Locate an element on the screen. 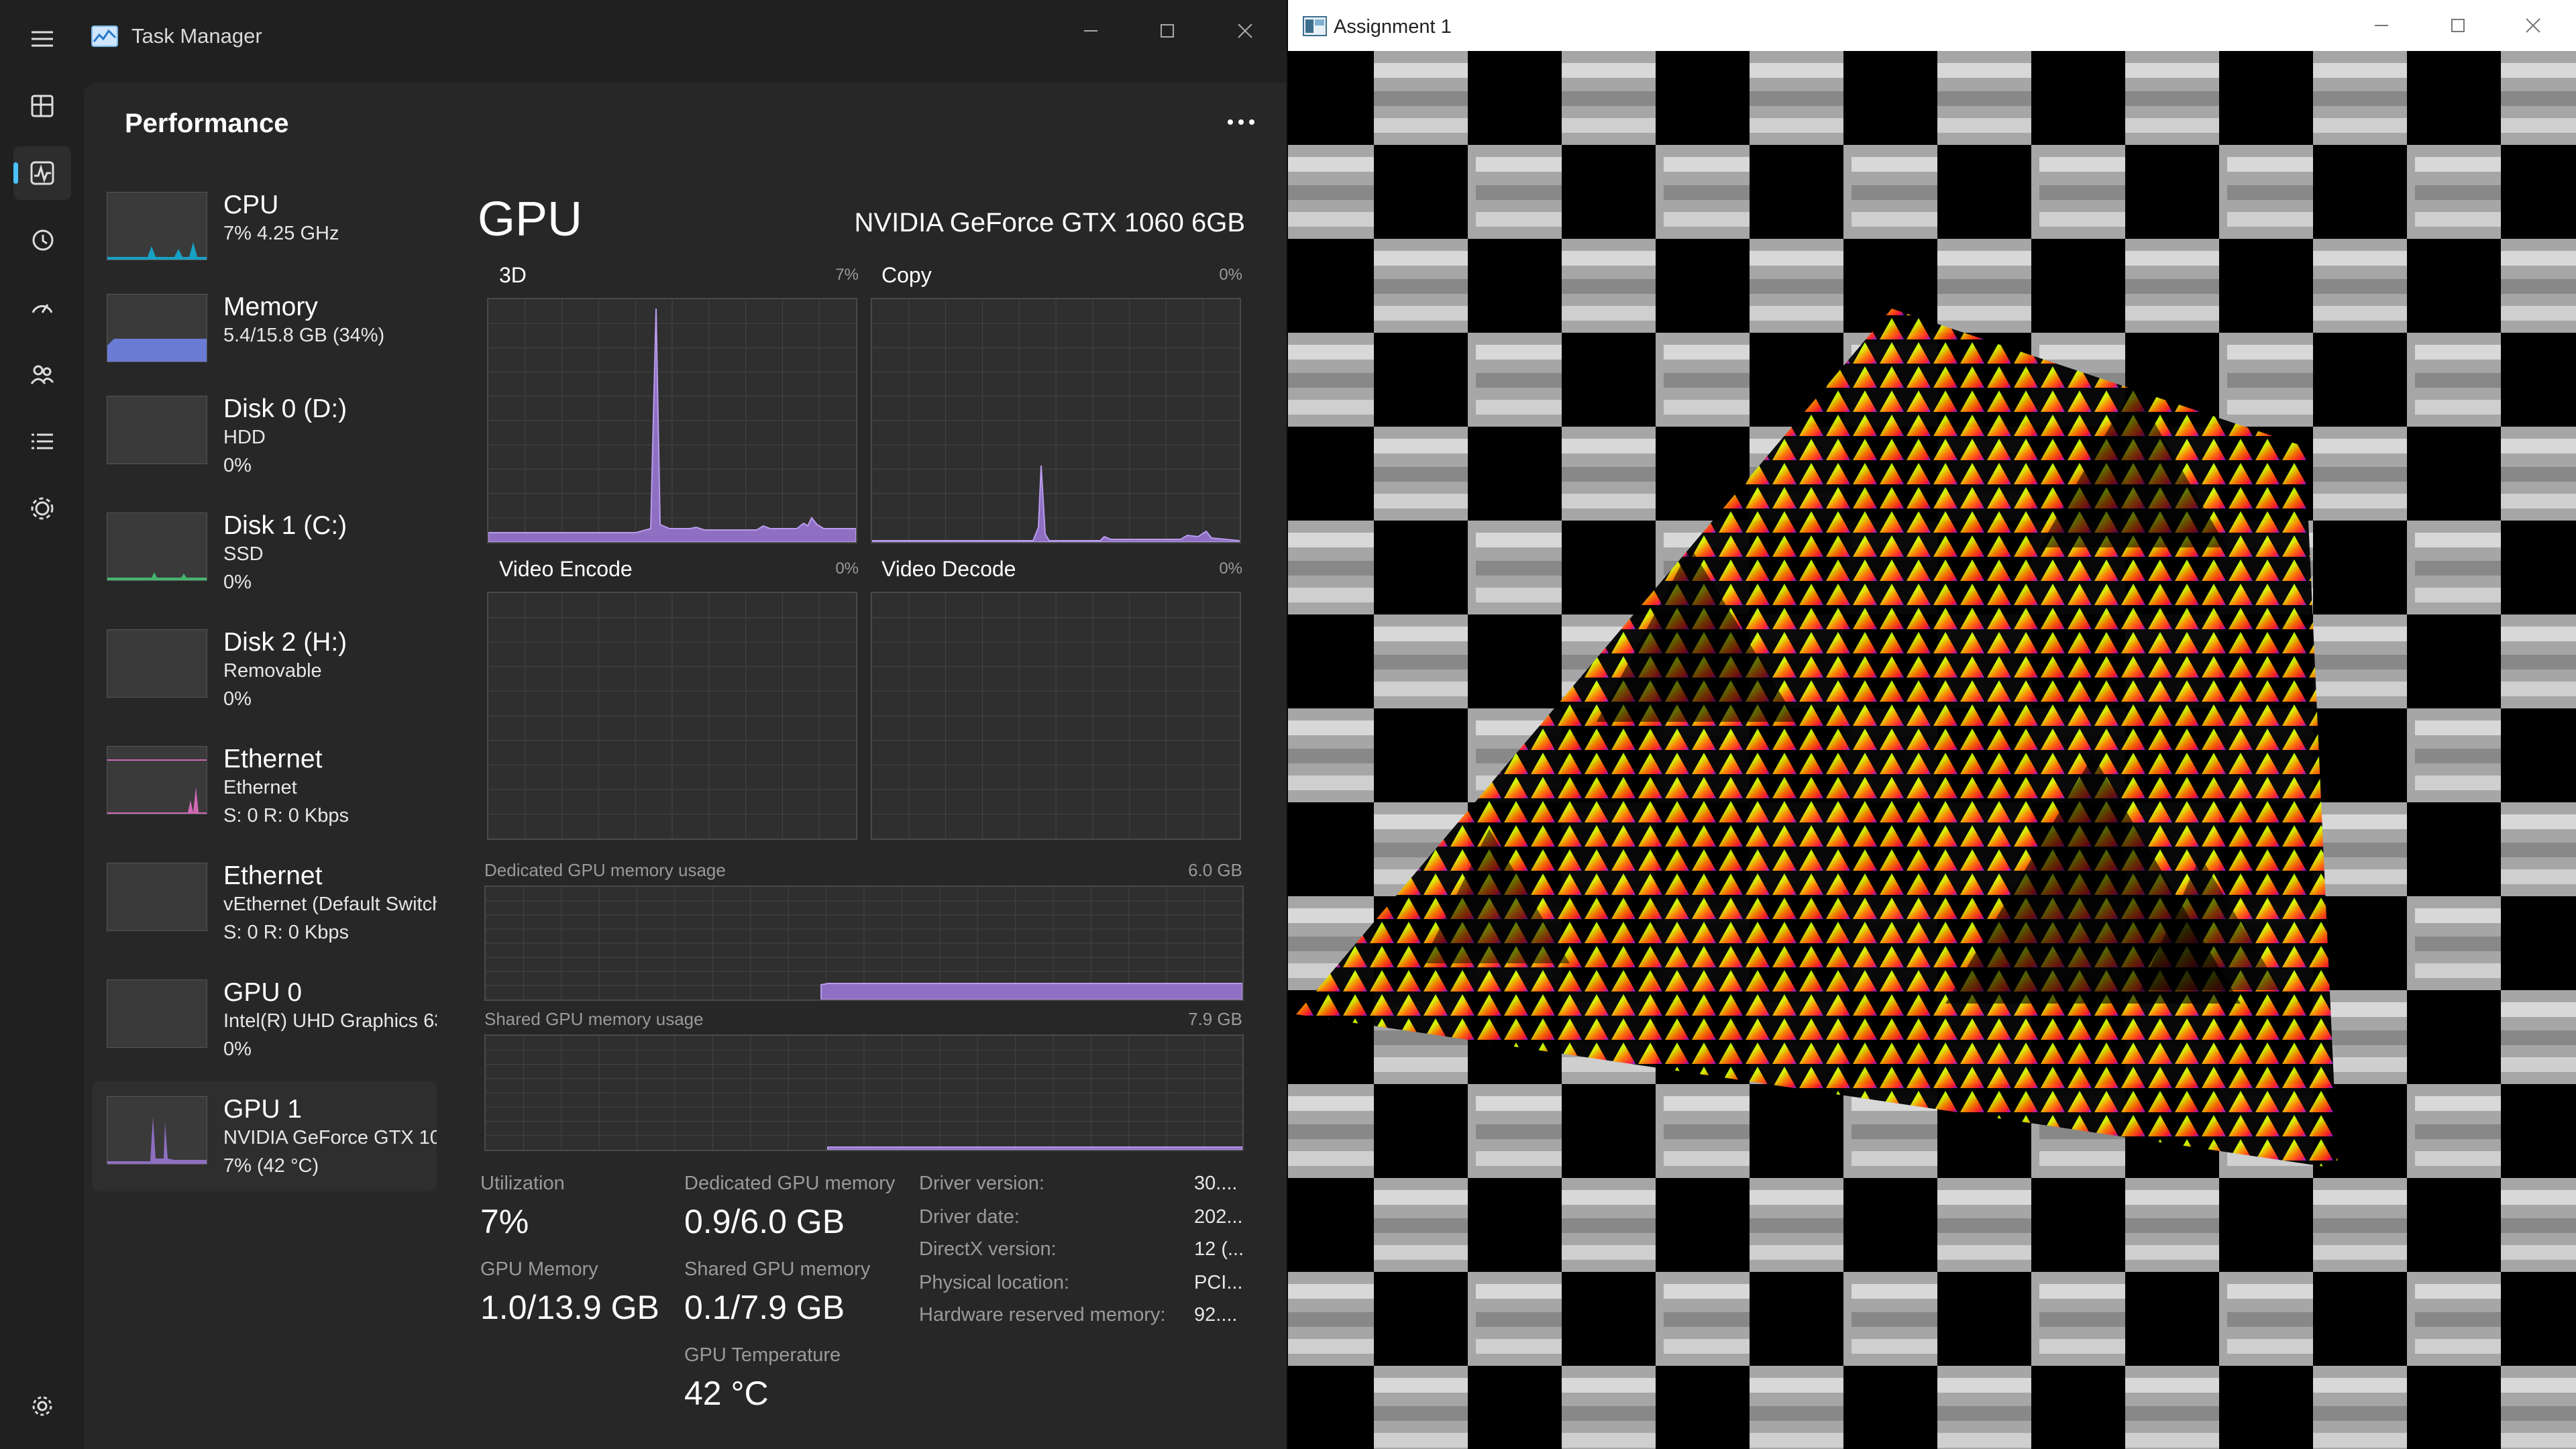 The height and width of the screenshot is (1449, 2576). dedicated-memory-graph is located at coordinates (864, 943).